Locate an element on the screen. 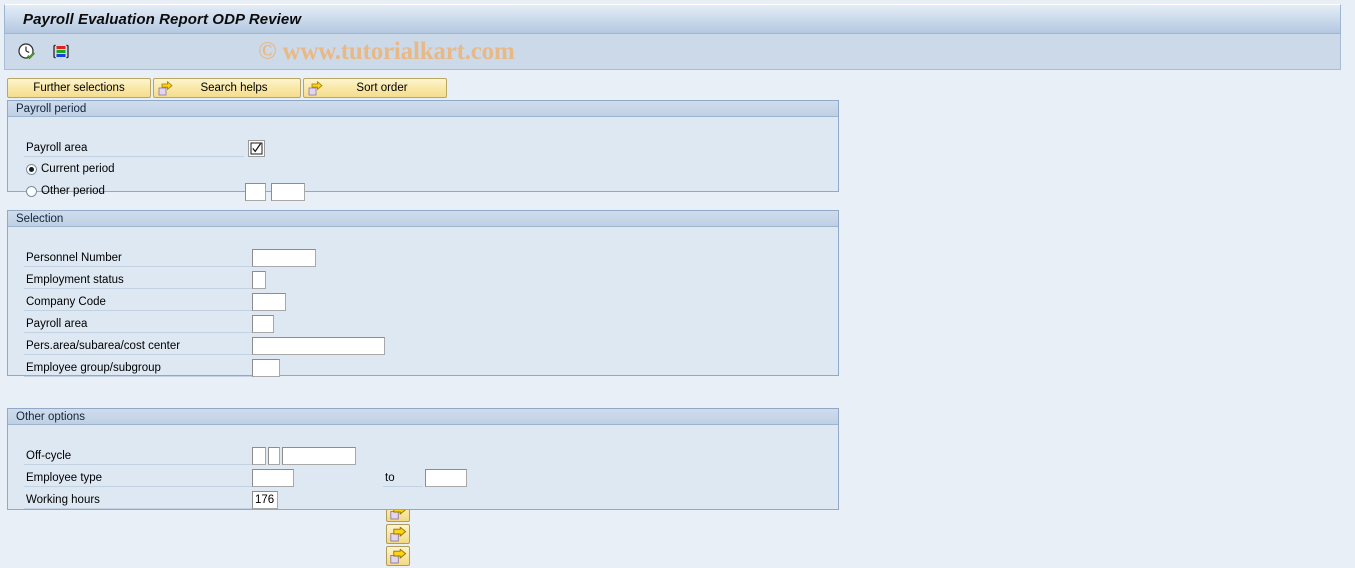  input-employee-group is located at coordinates (266, 368).